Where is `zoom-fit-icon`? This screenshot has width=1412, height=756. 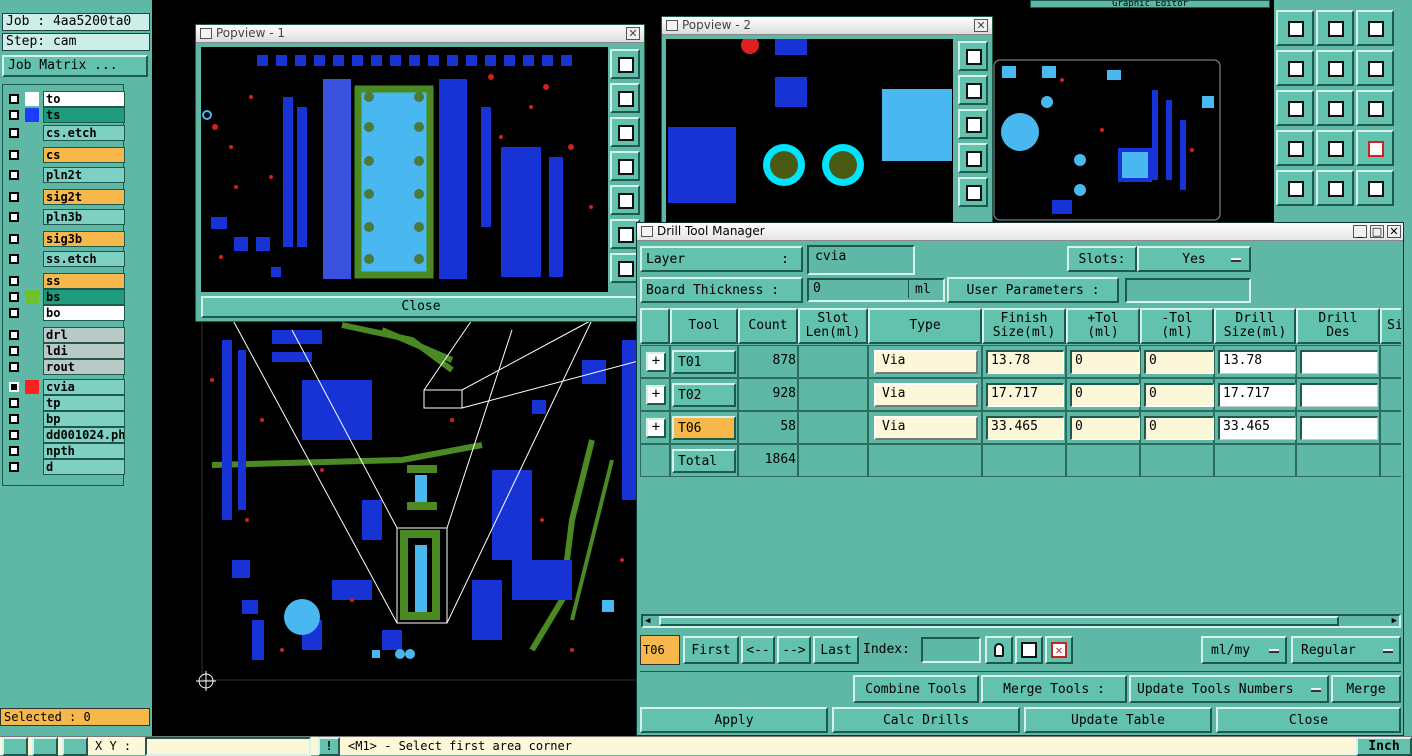 zoom-fit-icon is located at coordinates (1295, 108).